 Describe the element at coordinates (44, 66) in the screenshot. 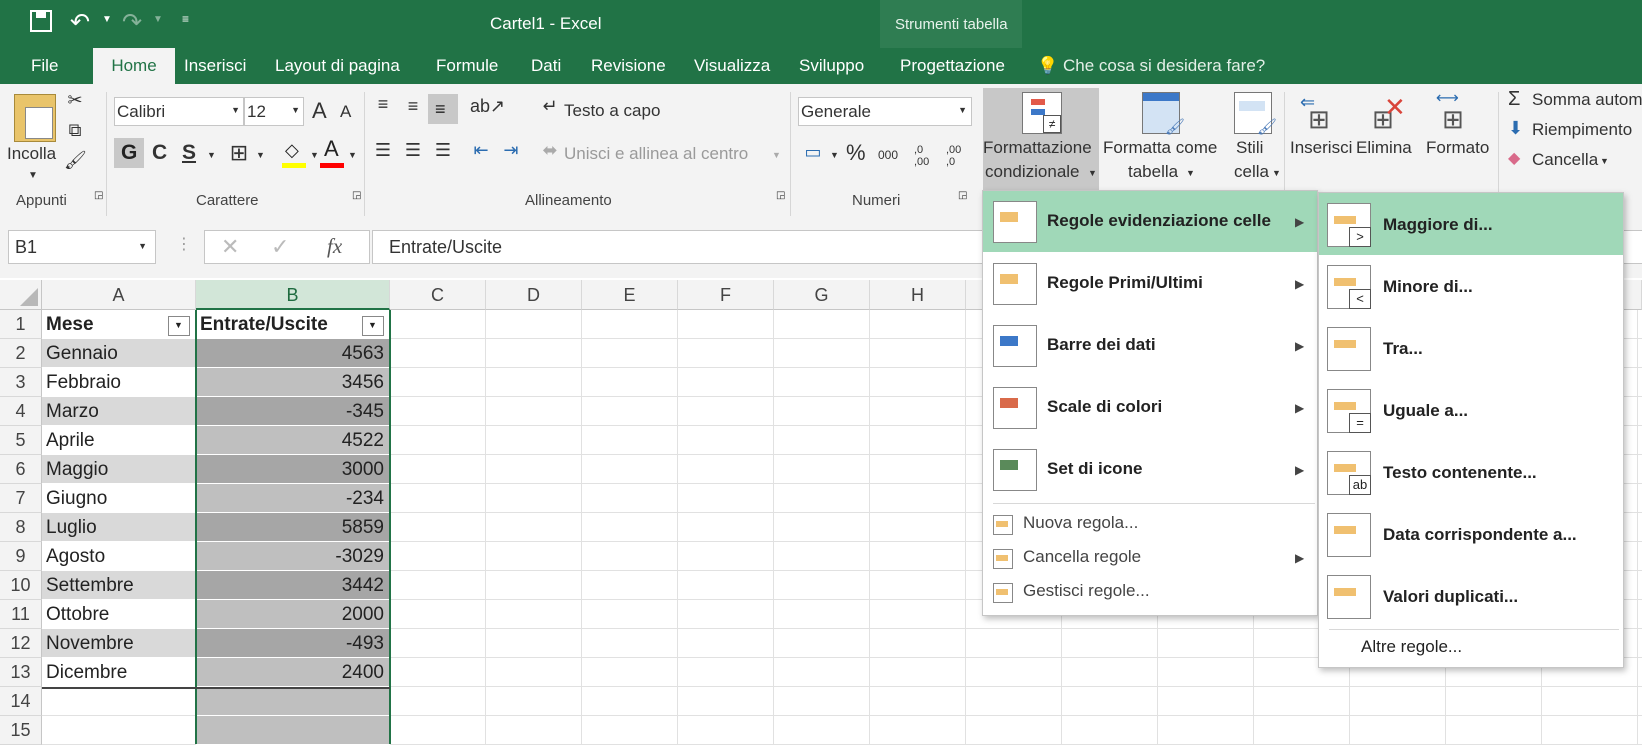

I see `tab-file: File` at that location.